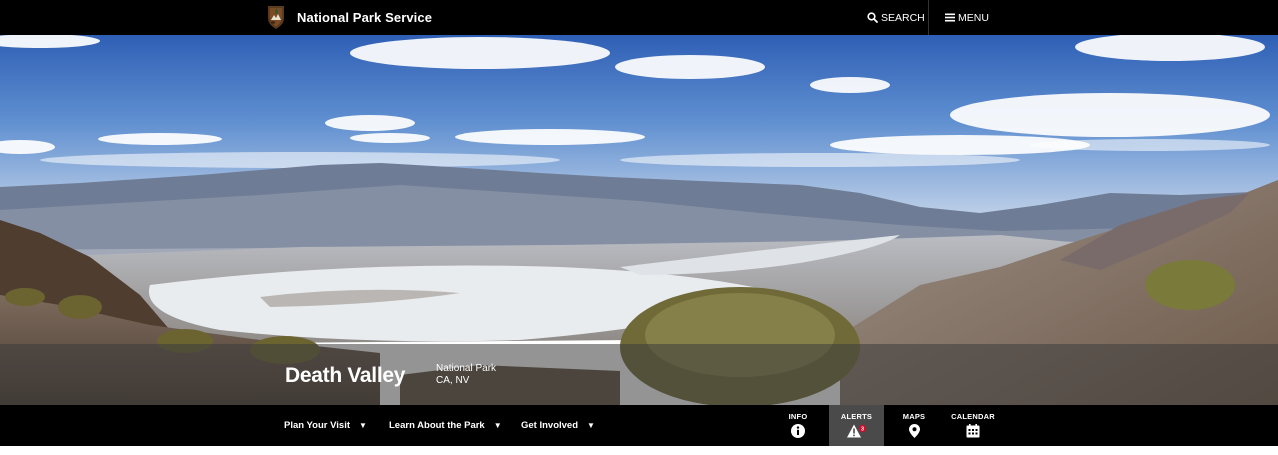  What do you see at coordinates (973, 431) in the screenshot?
I see `calendar-icon` at bounding box center [973, 431].